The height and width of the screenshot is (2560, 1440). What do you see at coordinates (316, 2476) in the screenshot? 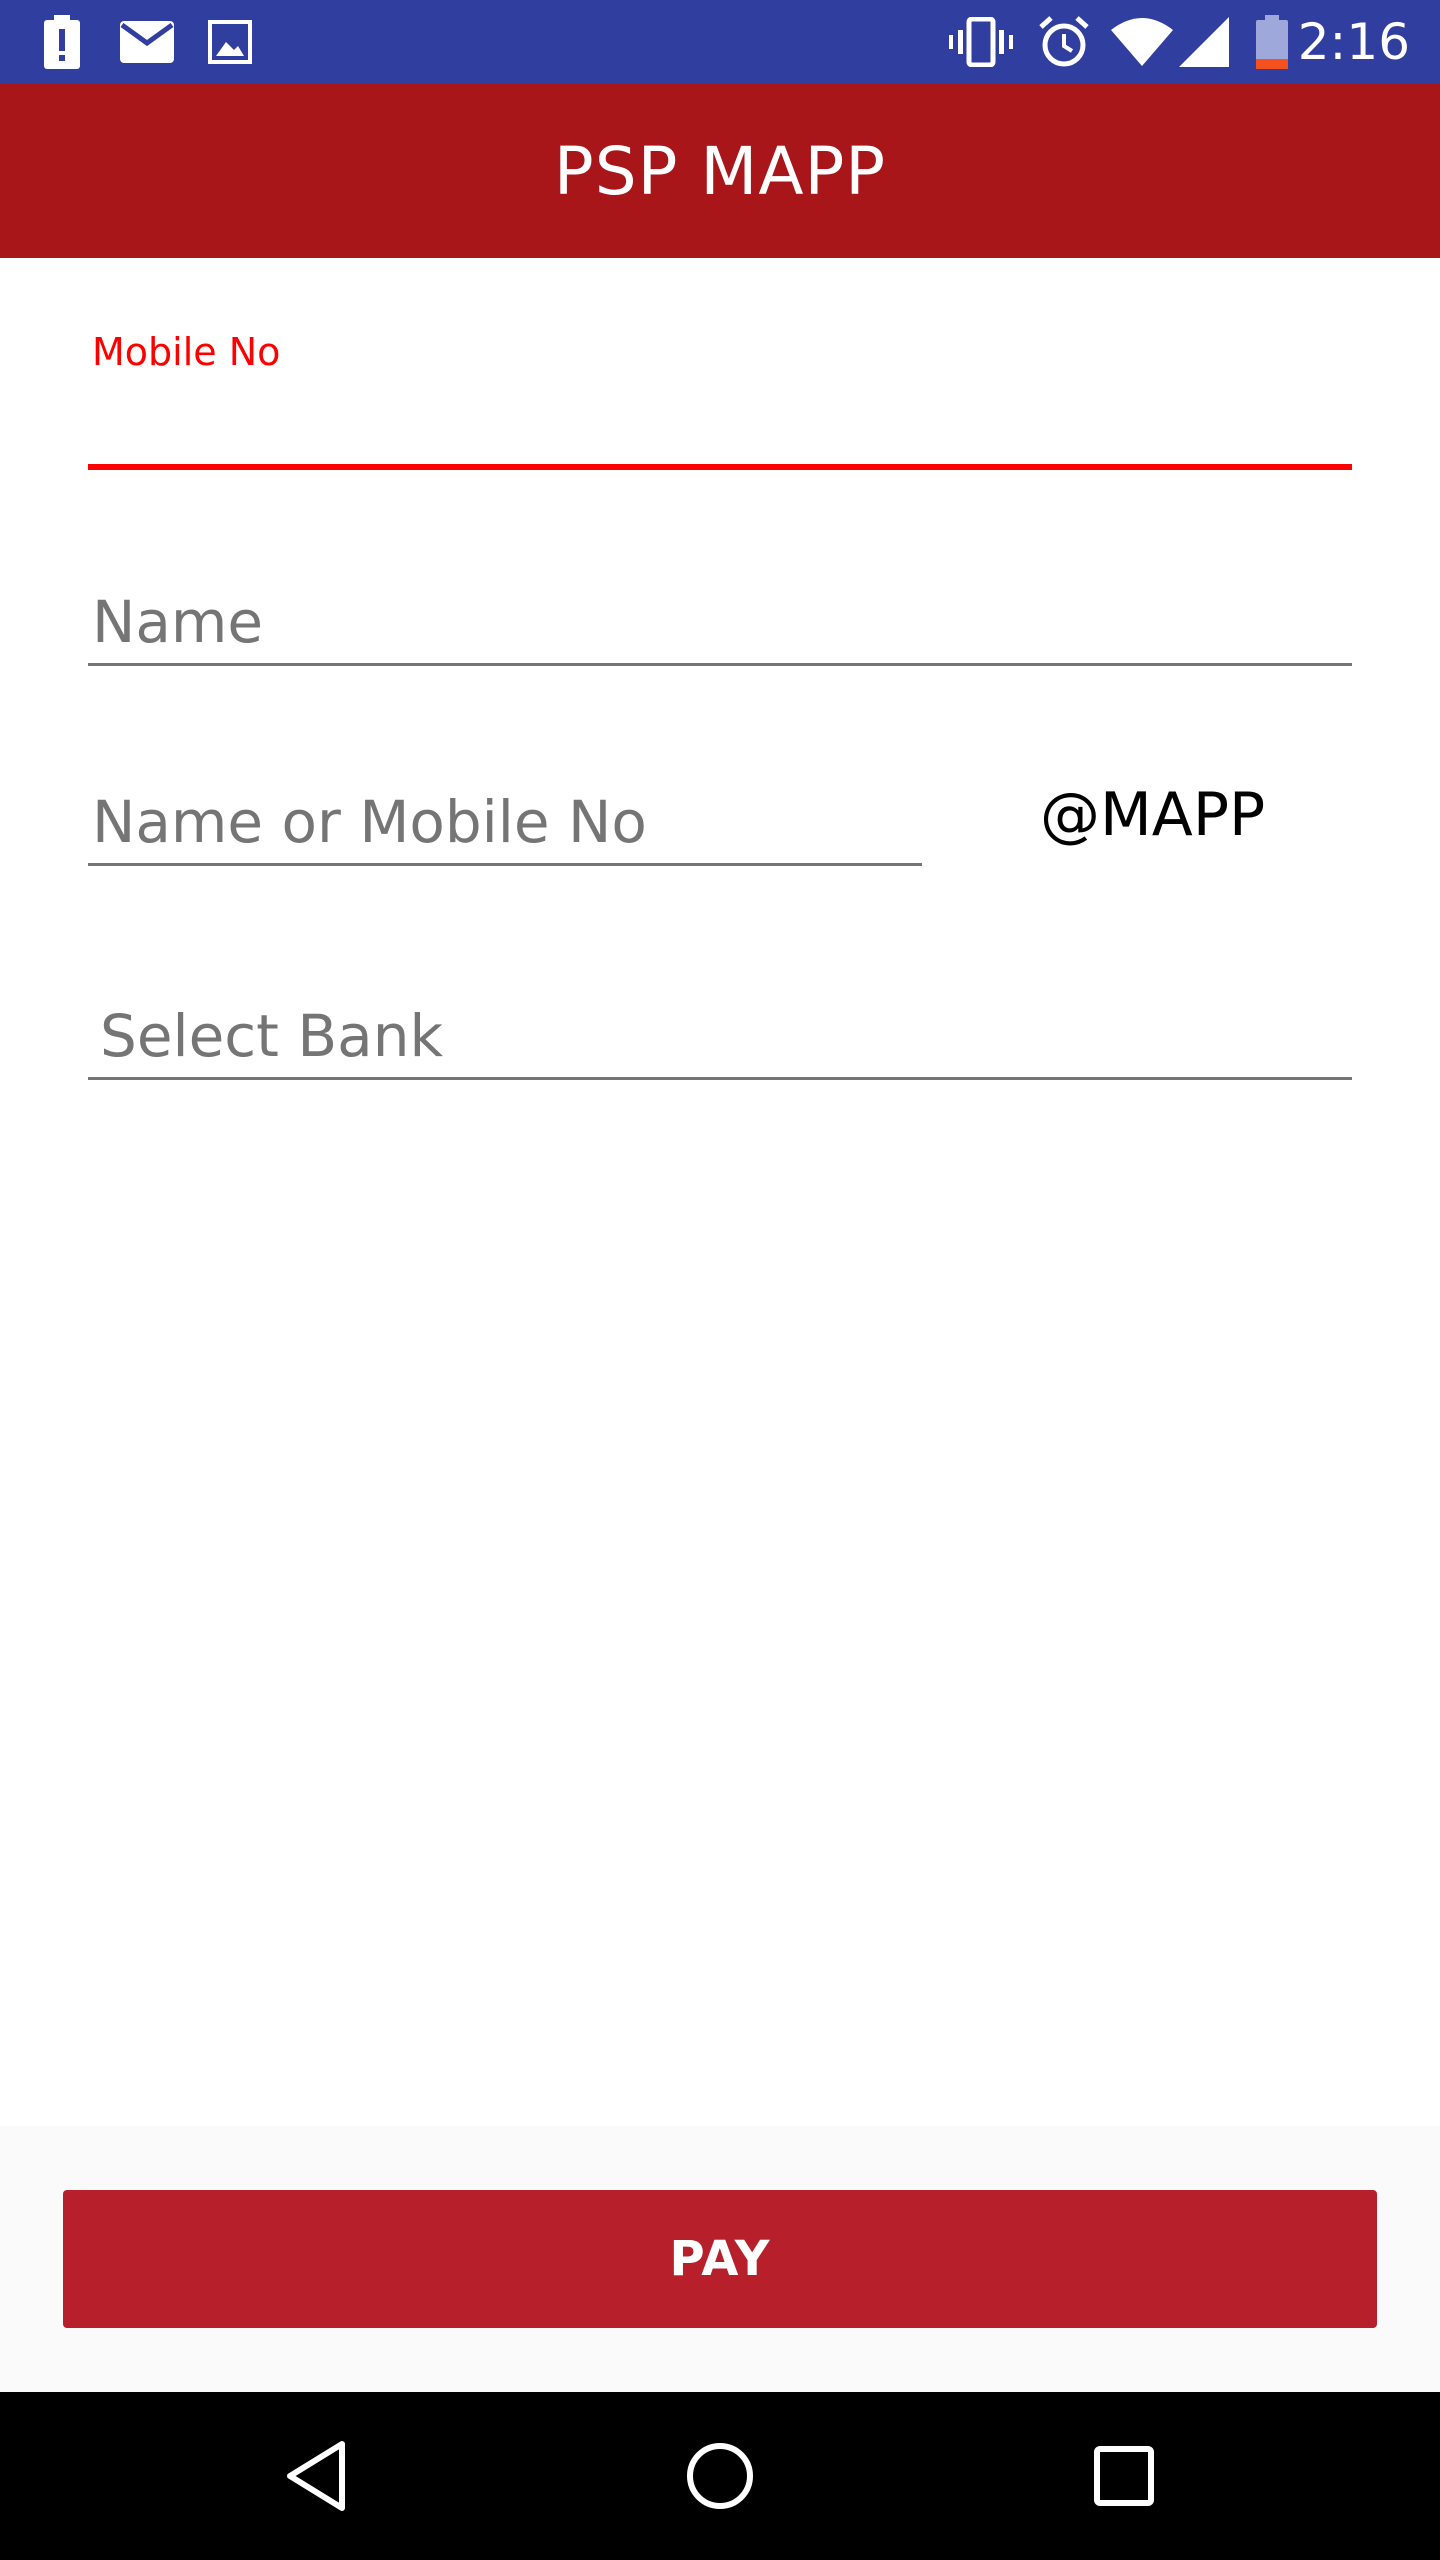
I see `back-icon` at bounding box center [316, 2476].